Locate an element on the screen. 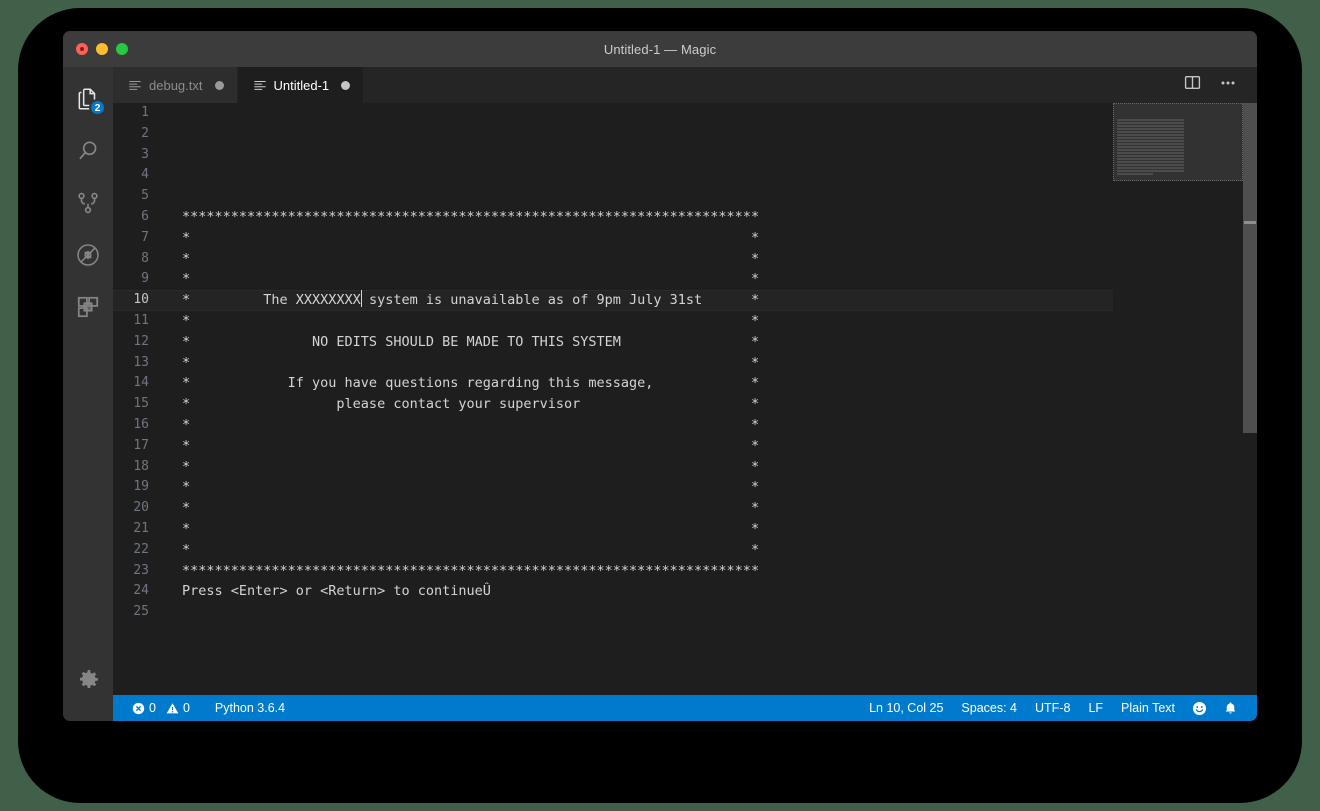 The image size is (1320, 811). vertical-scrollbar is located at coordinates (1250, 399).